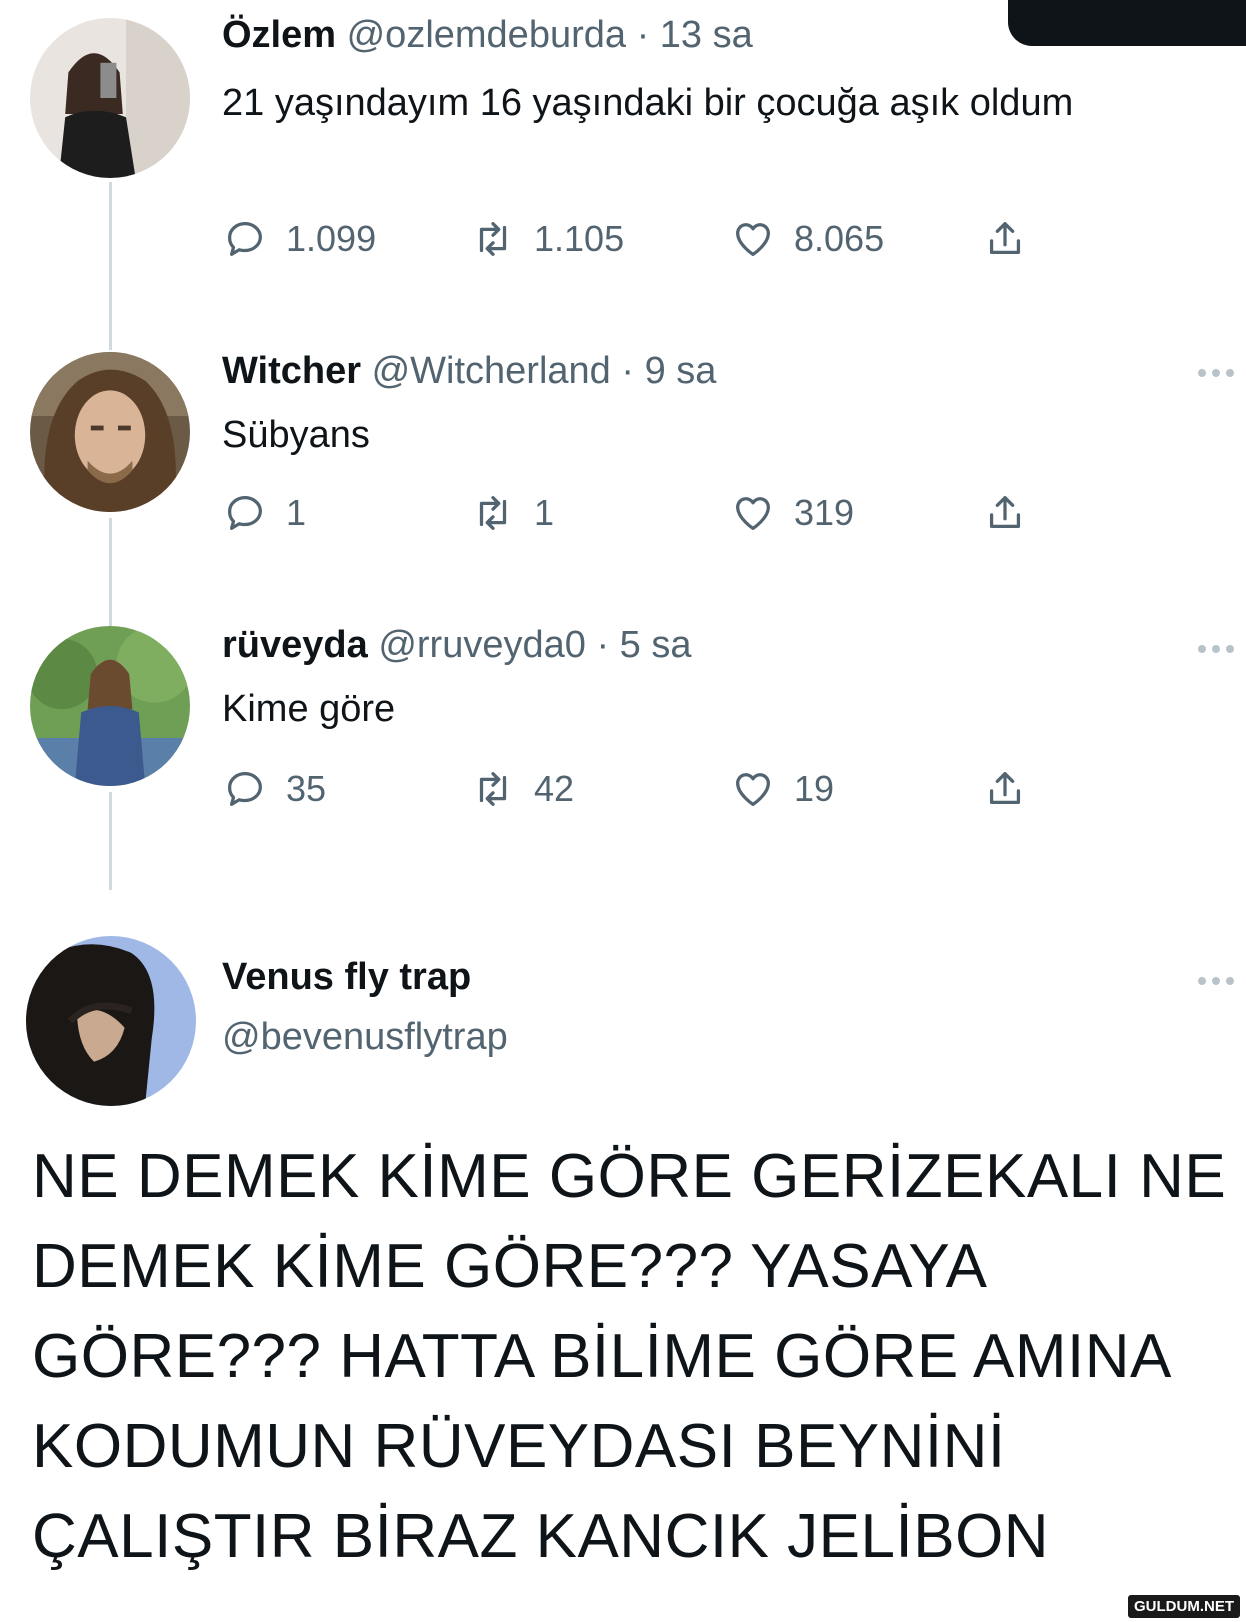 This screenshot has width=1246, height=1622. Describe the element at coordinates (296, 512) in the screenshot. I see `reply-count: 1` at that location.